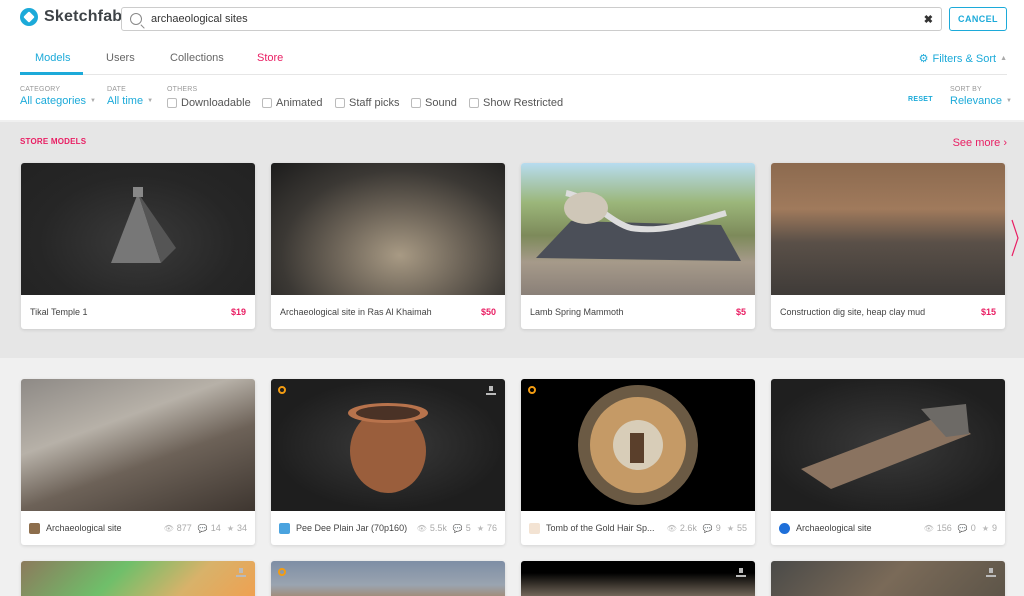 The height and width of the screenshot is (596, 1024). I want to click on category-value: All categories, so click(53, 101).